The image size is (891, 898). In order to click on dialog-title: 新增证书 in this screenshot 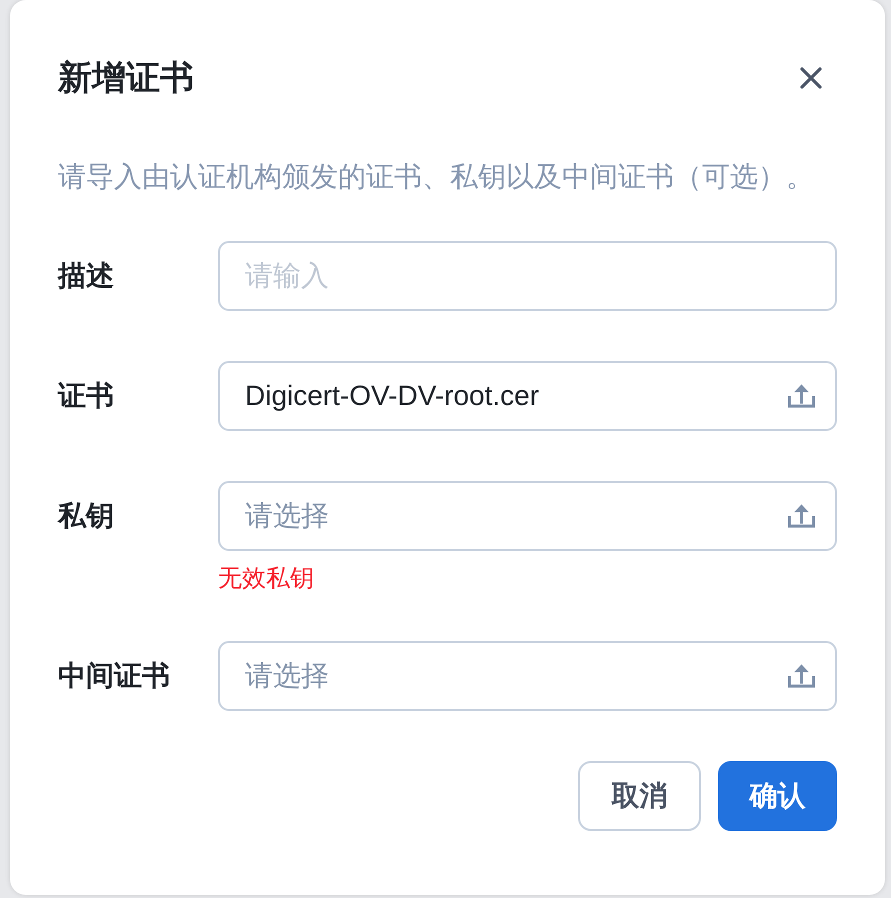, I will do `click(126, 78)`.